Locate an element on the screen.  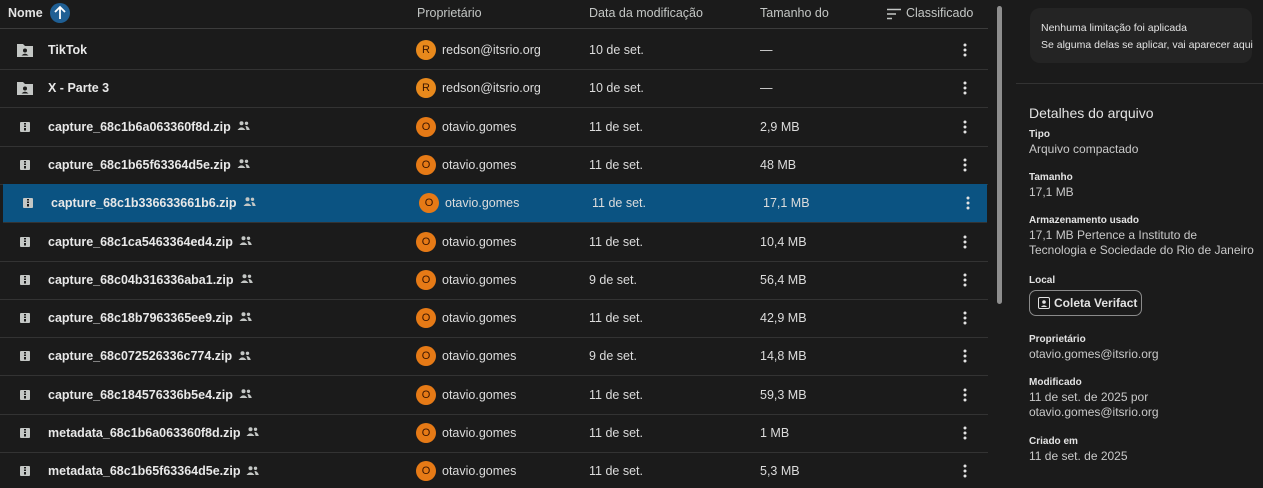
file-name: capture_68c1b336633661b6.zip is located at coordinates (153, 203).